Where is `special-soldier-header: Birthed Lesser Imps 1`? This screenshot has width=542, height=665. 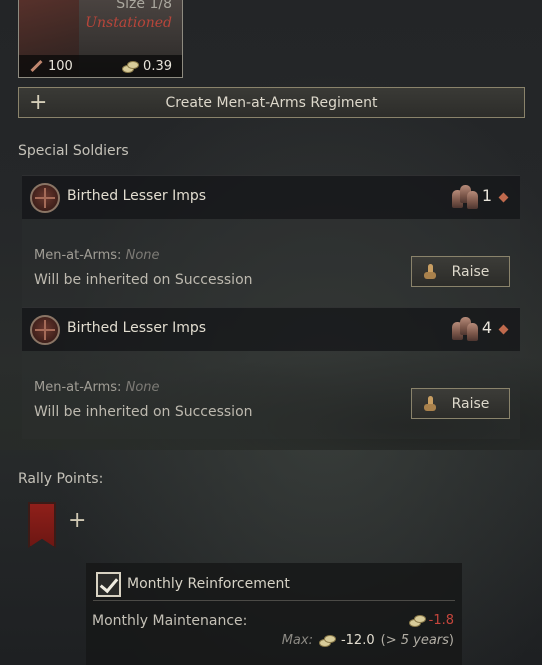 special-soldier-header: Birthed Lesser Imps 1 is located at coordinates (271, 197).